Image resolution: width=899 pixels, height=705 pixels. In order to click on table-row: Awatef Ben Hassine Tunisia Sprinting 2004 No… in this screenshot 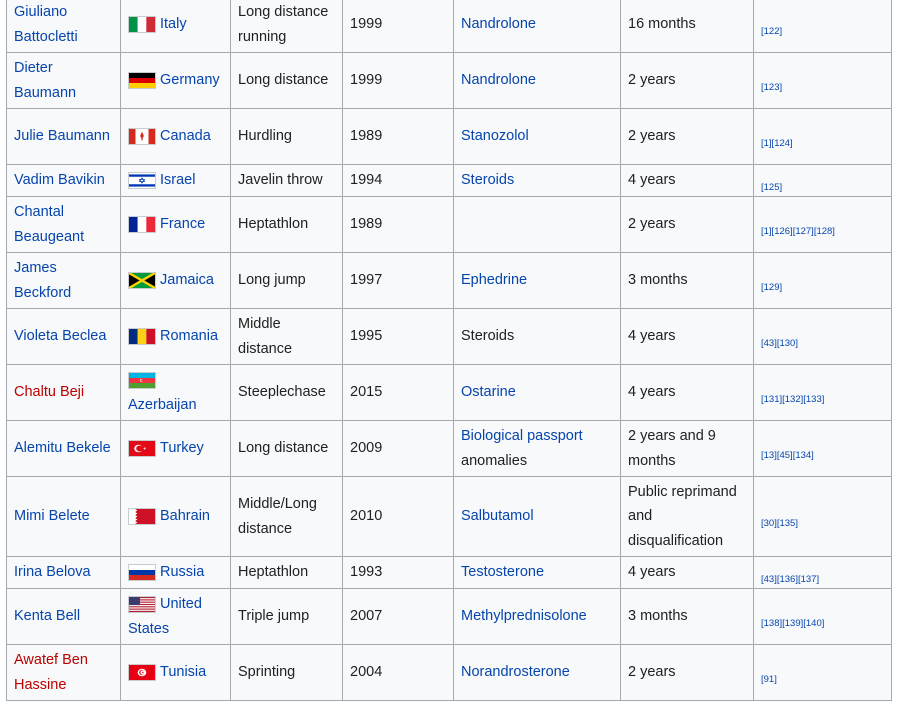, I will do `click(449, 672)`.